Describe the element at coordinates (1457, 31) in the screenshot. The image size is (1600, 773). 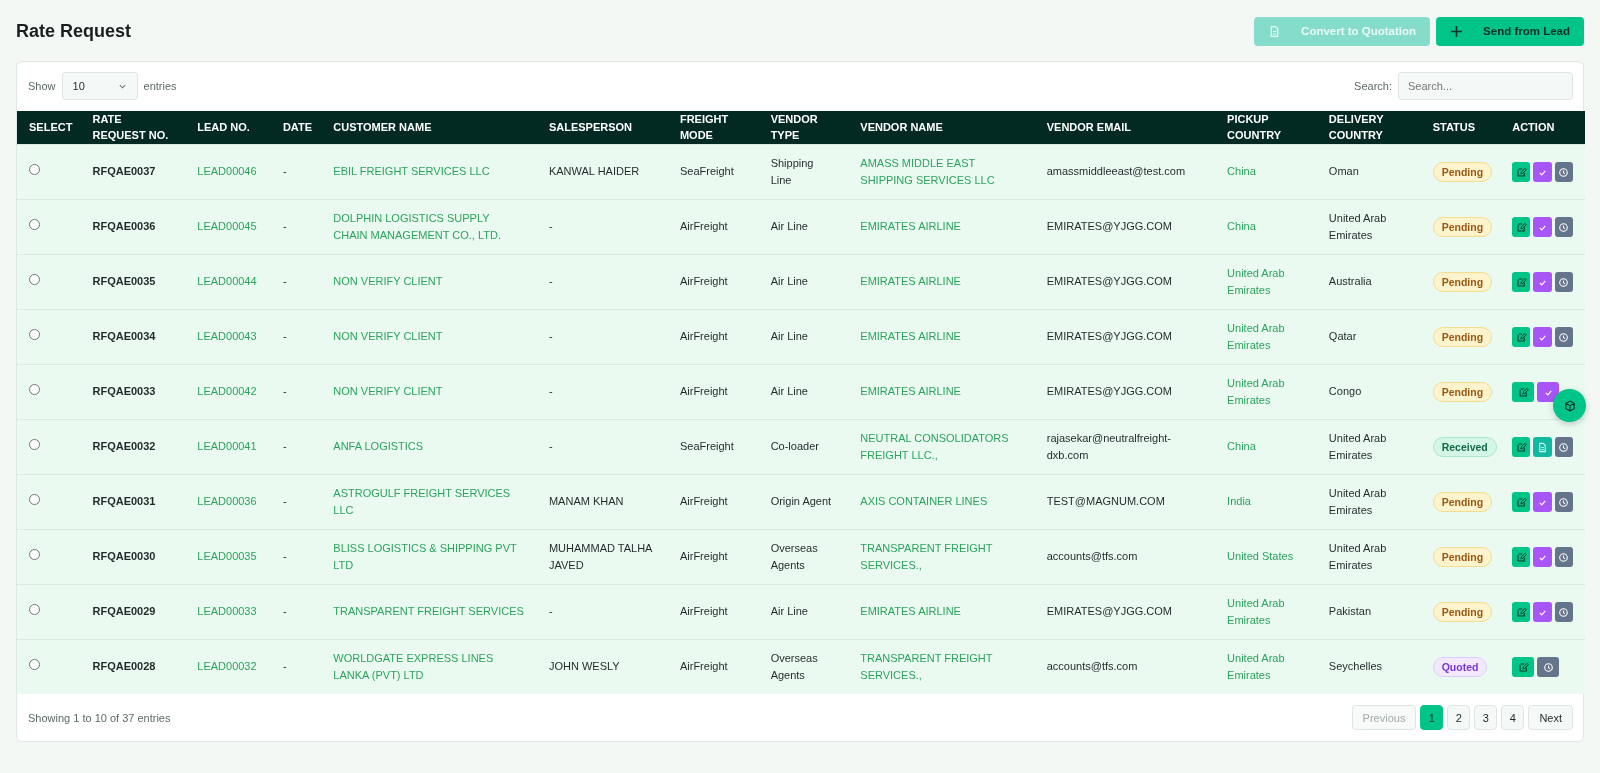
I see `plus-icon` at that location.